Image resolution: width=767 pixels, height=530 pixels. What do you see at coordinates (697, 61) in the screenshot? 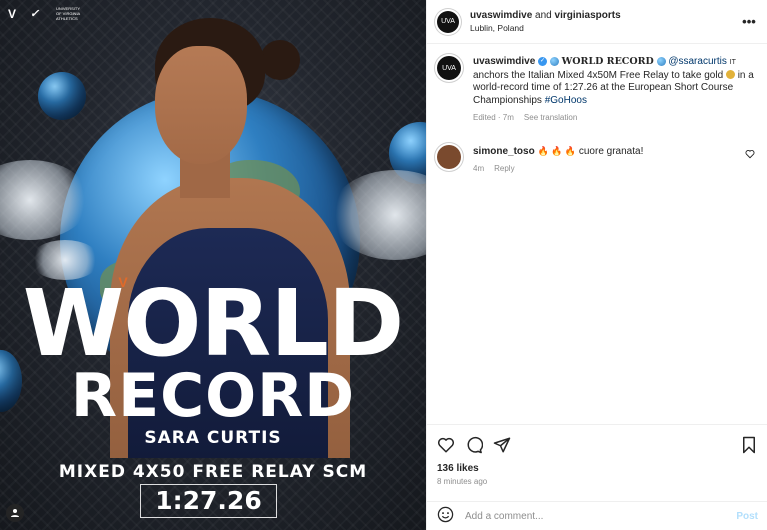
I see `mention-link: @ssaracurtis` at bounding box center [697, 61].